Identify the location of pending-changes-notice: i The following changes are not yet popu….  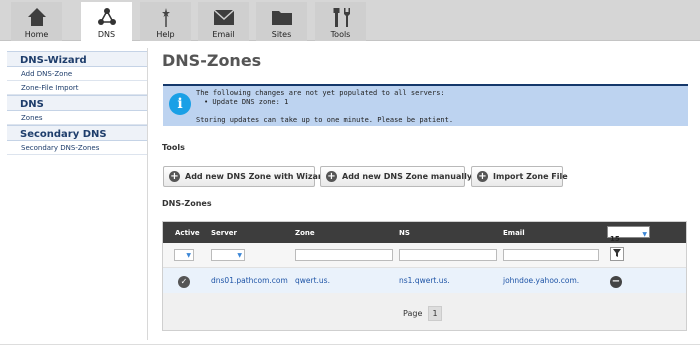
(425, 105).